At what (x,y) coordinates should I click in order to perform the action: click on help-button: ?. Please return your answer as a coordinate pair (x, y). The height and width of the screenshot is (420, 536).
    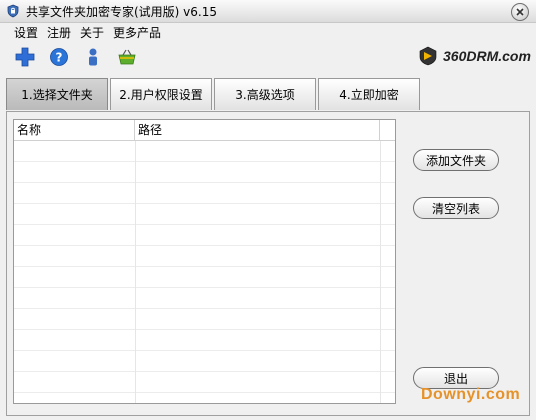
    Looking at the image, I should click on (59, 57).